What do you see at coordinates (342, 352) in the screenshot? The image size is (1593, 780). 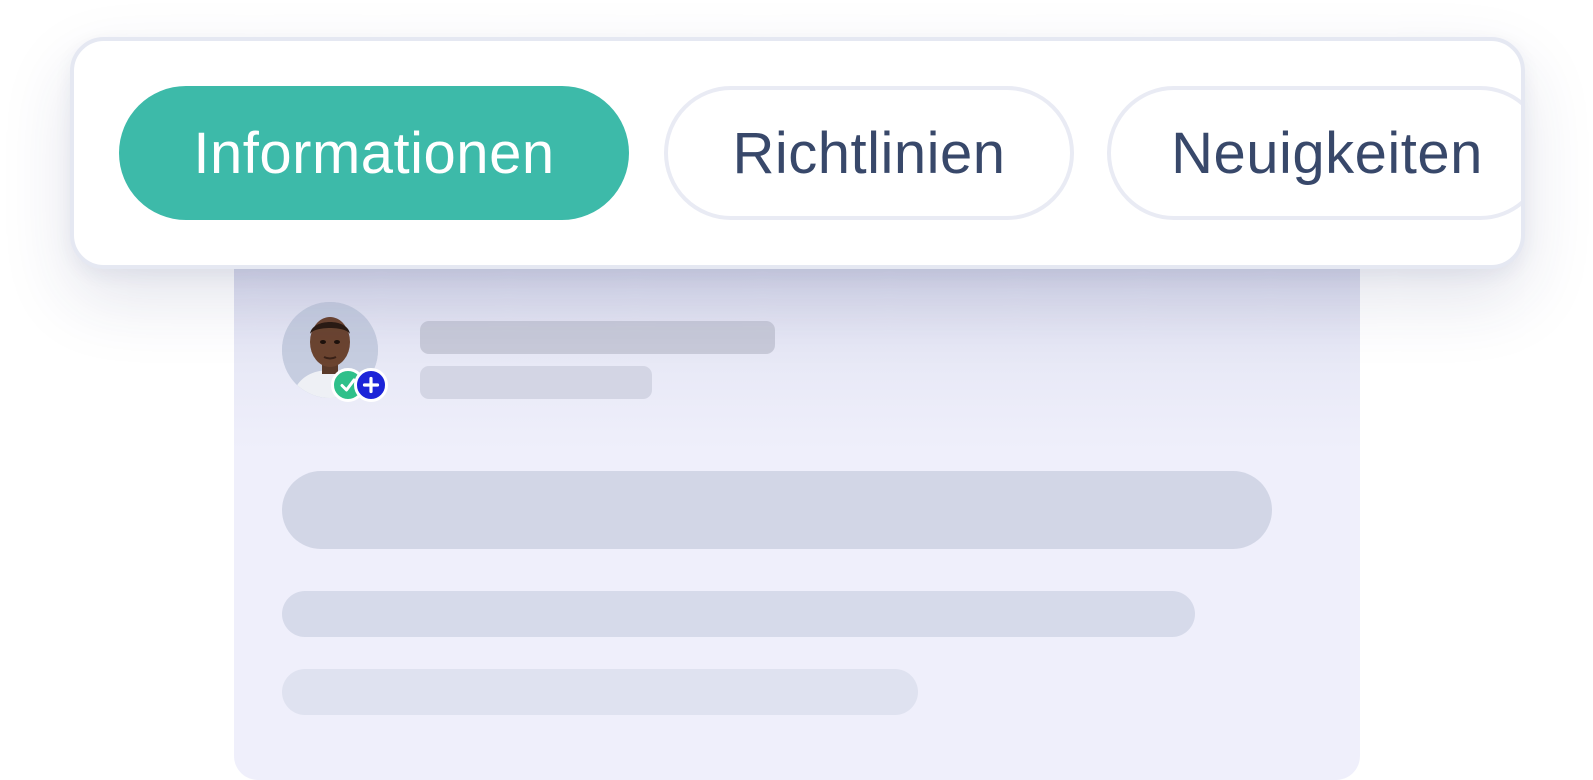 I see `avatar-group` at bounding box center [342, 352].